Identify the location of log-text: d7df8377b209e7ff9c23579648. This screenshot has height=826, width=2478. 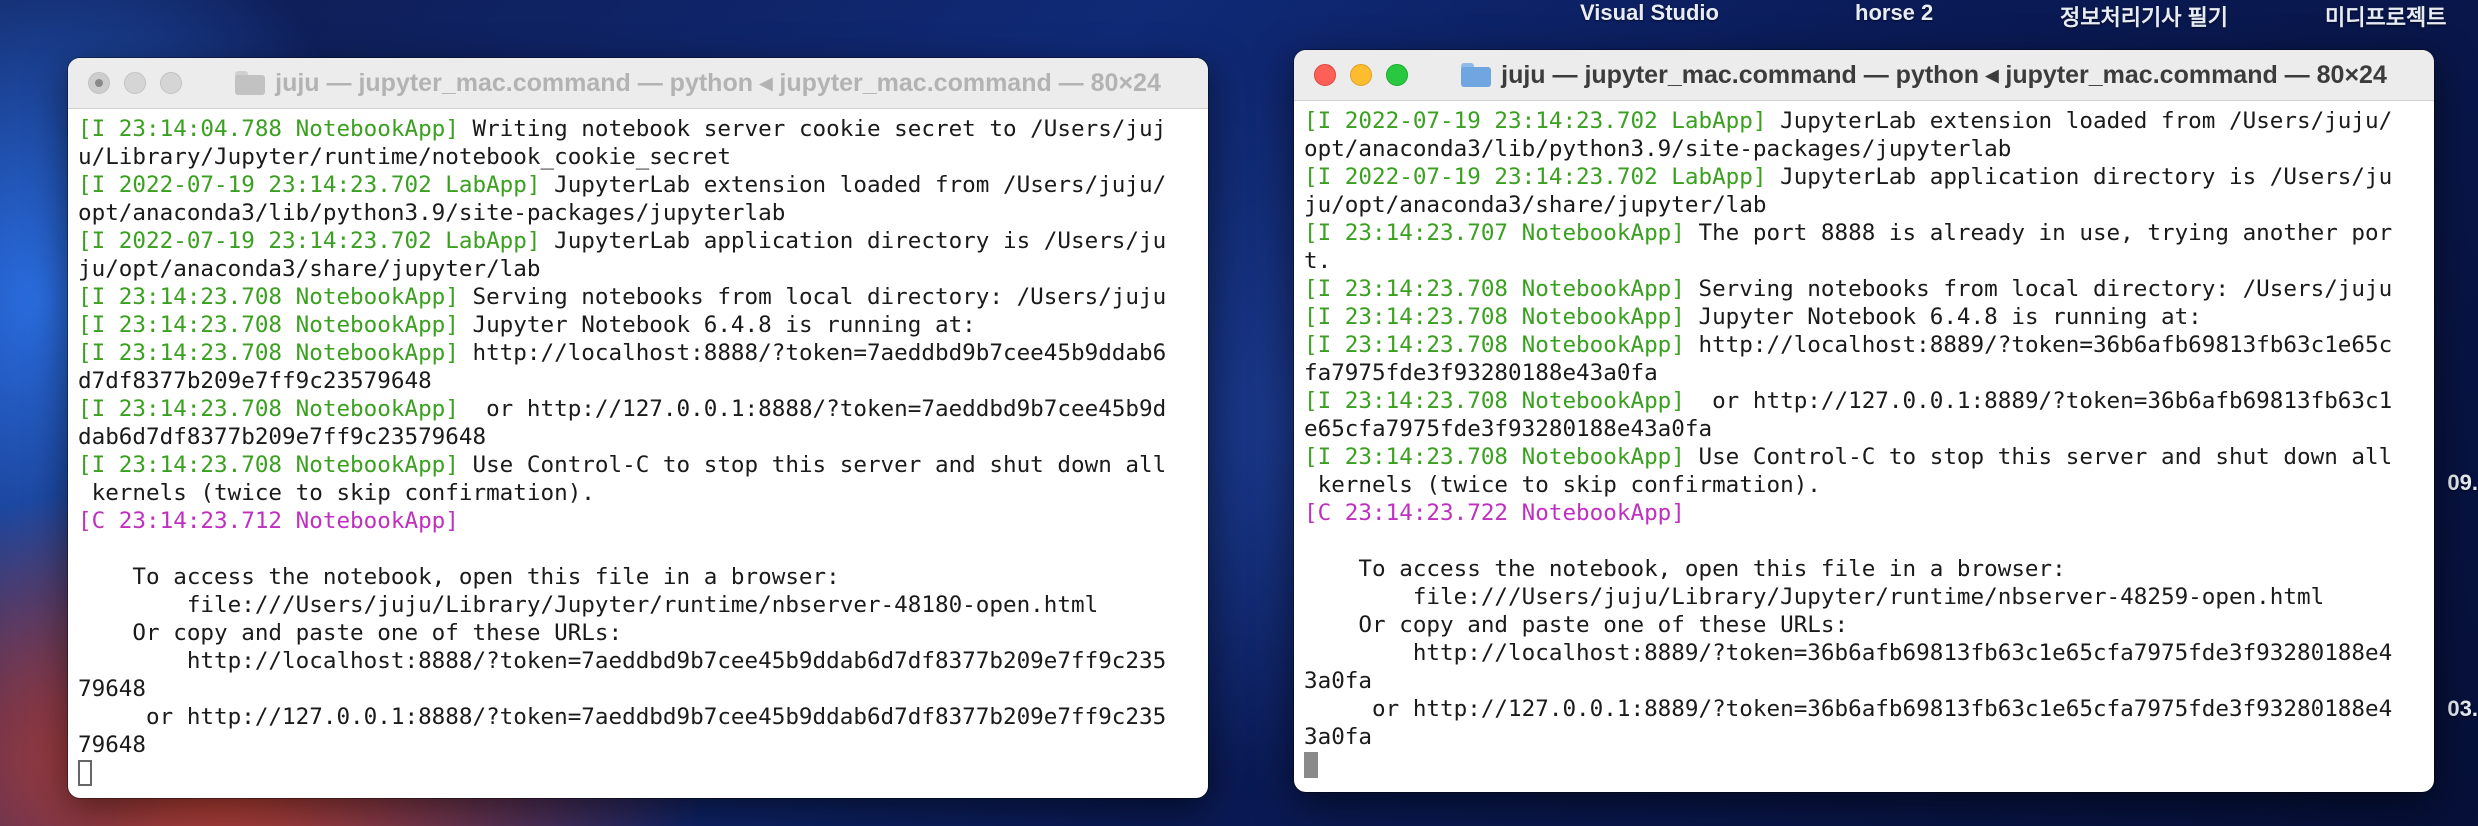
(255, 381).